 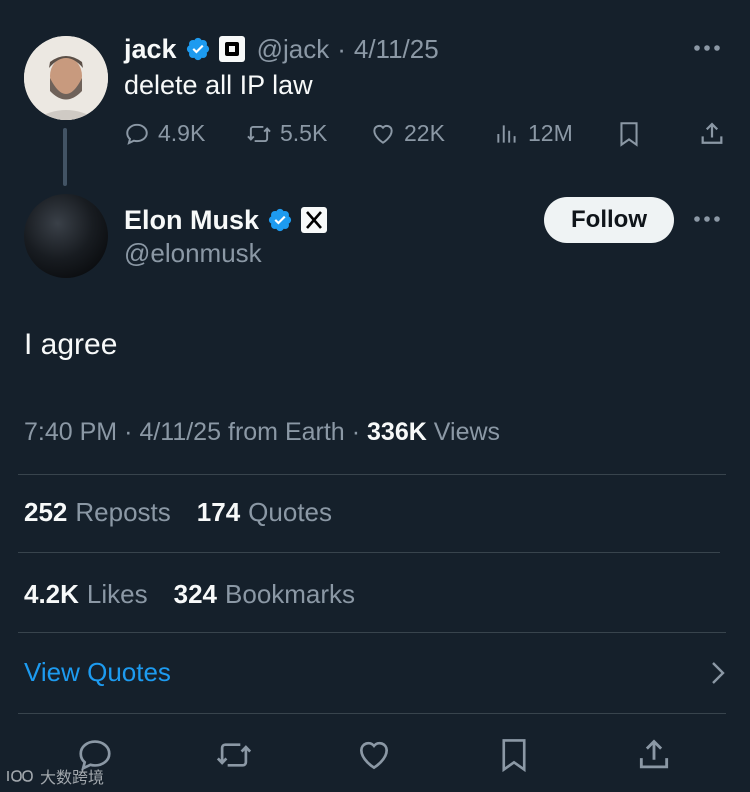 What do you see at coordinates (180, 432) in the screenshot?
I see `tweet-date: 4/11/25` at bounding box center [180, 432].